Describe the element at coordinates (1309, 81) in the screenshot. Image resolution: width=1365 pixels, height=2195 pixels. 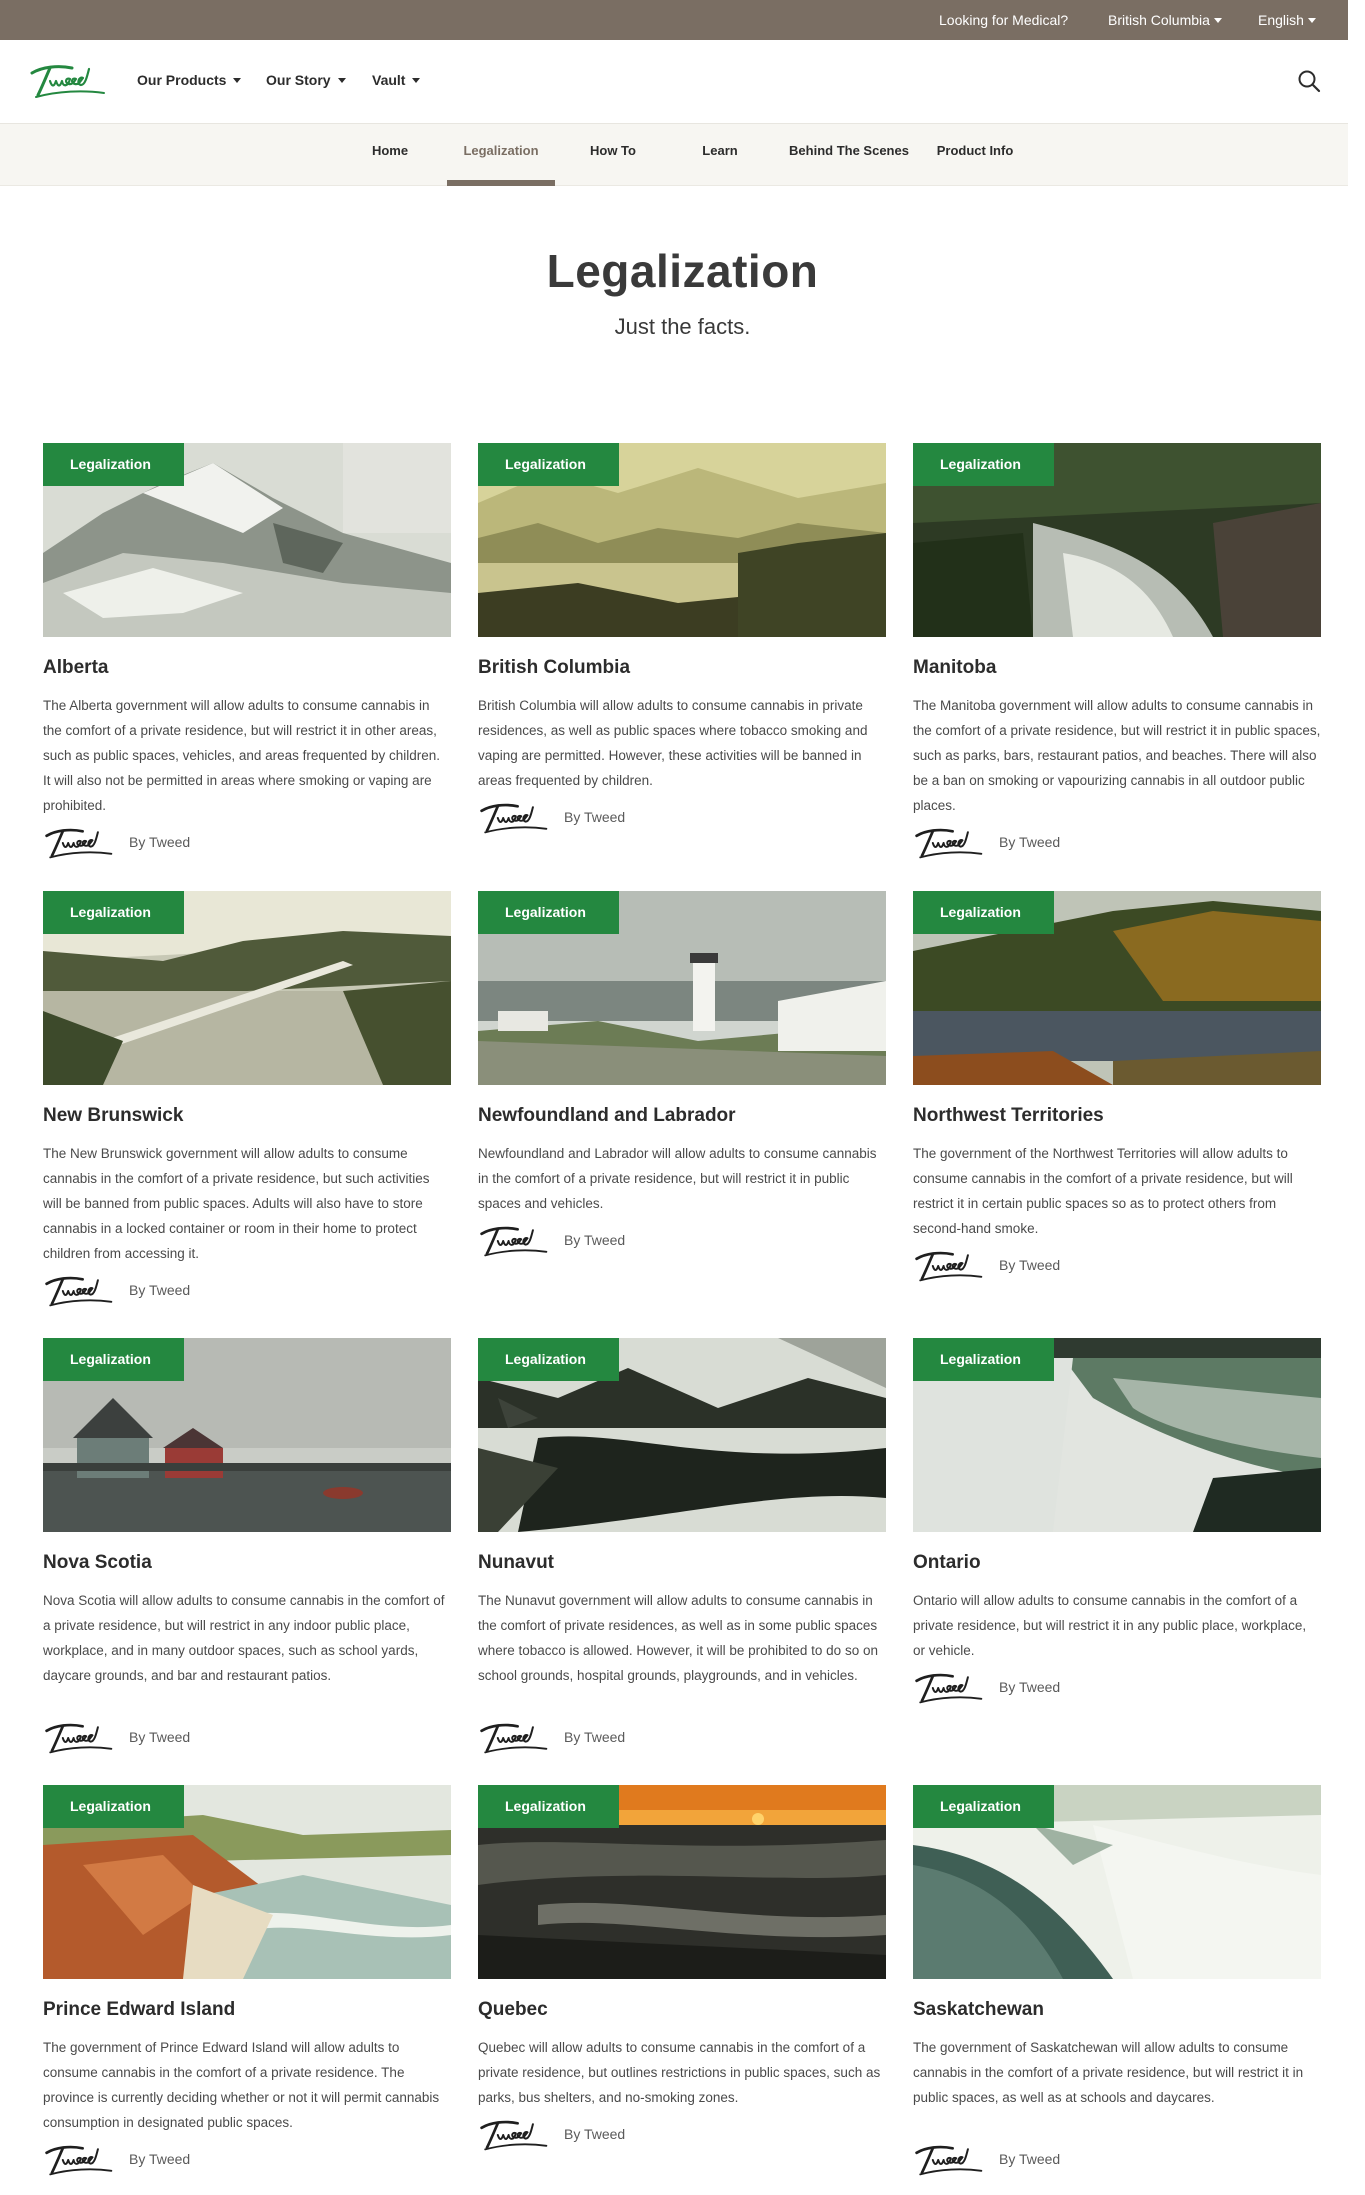
I see `search-icon` at that location.